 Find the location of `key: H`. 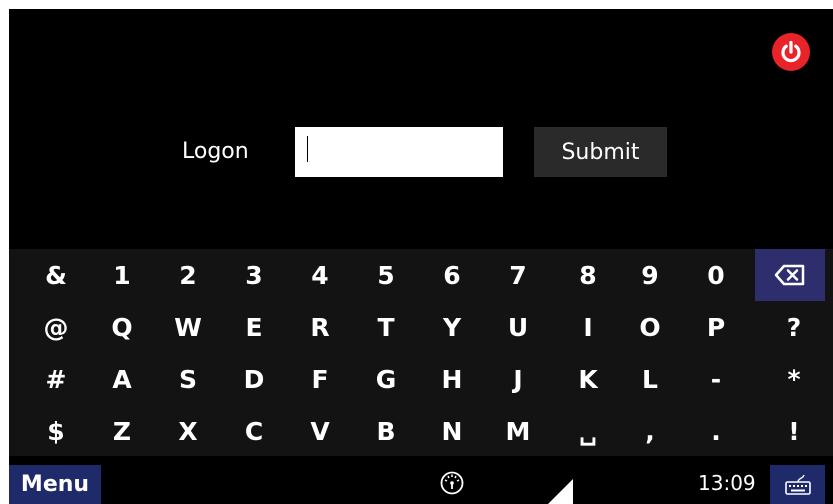

key: H is located at coordinates (452, 379).